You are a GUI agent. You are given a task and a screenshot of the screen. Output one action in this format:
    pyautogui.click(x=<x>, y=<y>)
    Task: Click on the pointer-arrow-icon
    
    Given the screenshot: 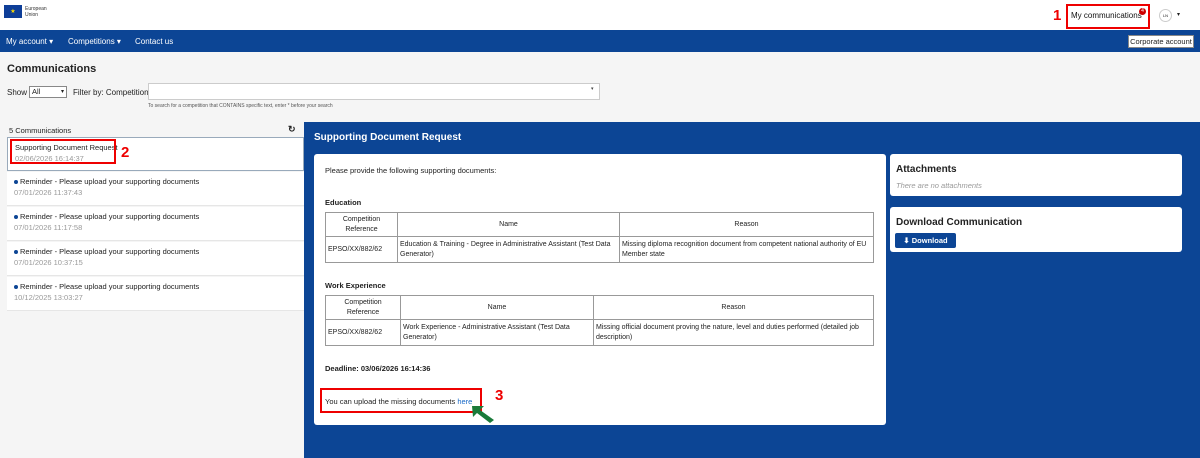 What is the action you would take?
    pyautogui.click(x=483, y=414)
    